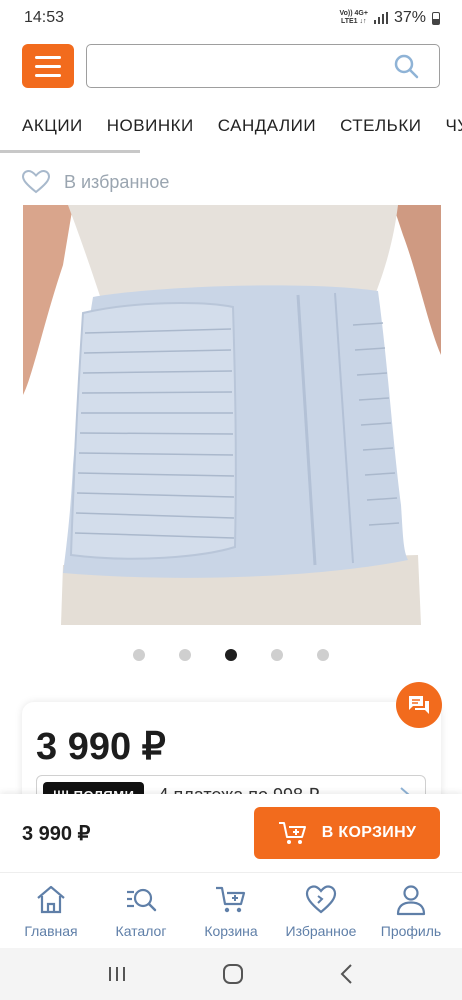  Describe the element at coordinates (380, 18) in the screenshot. I see `signal-icon` at that location.